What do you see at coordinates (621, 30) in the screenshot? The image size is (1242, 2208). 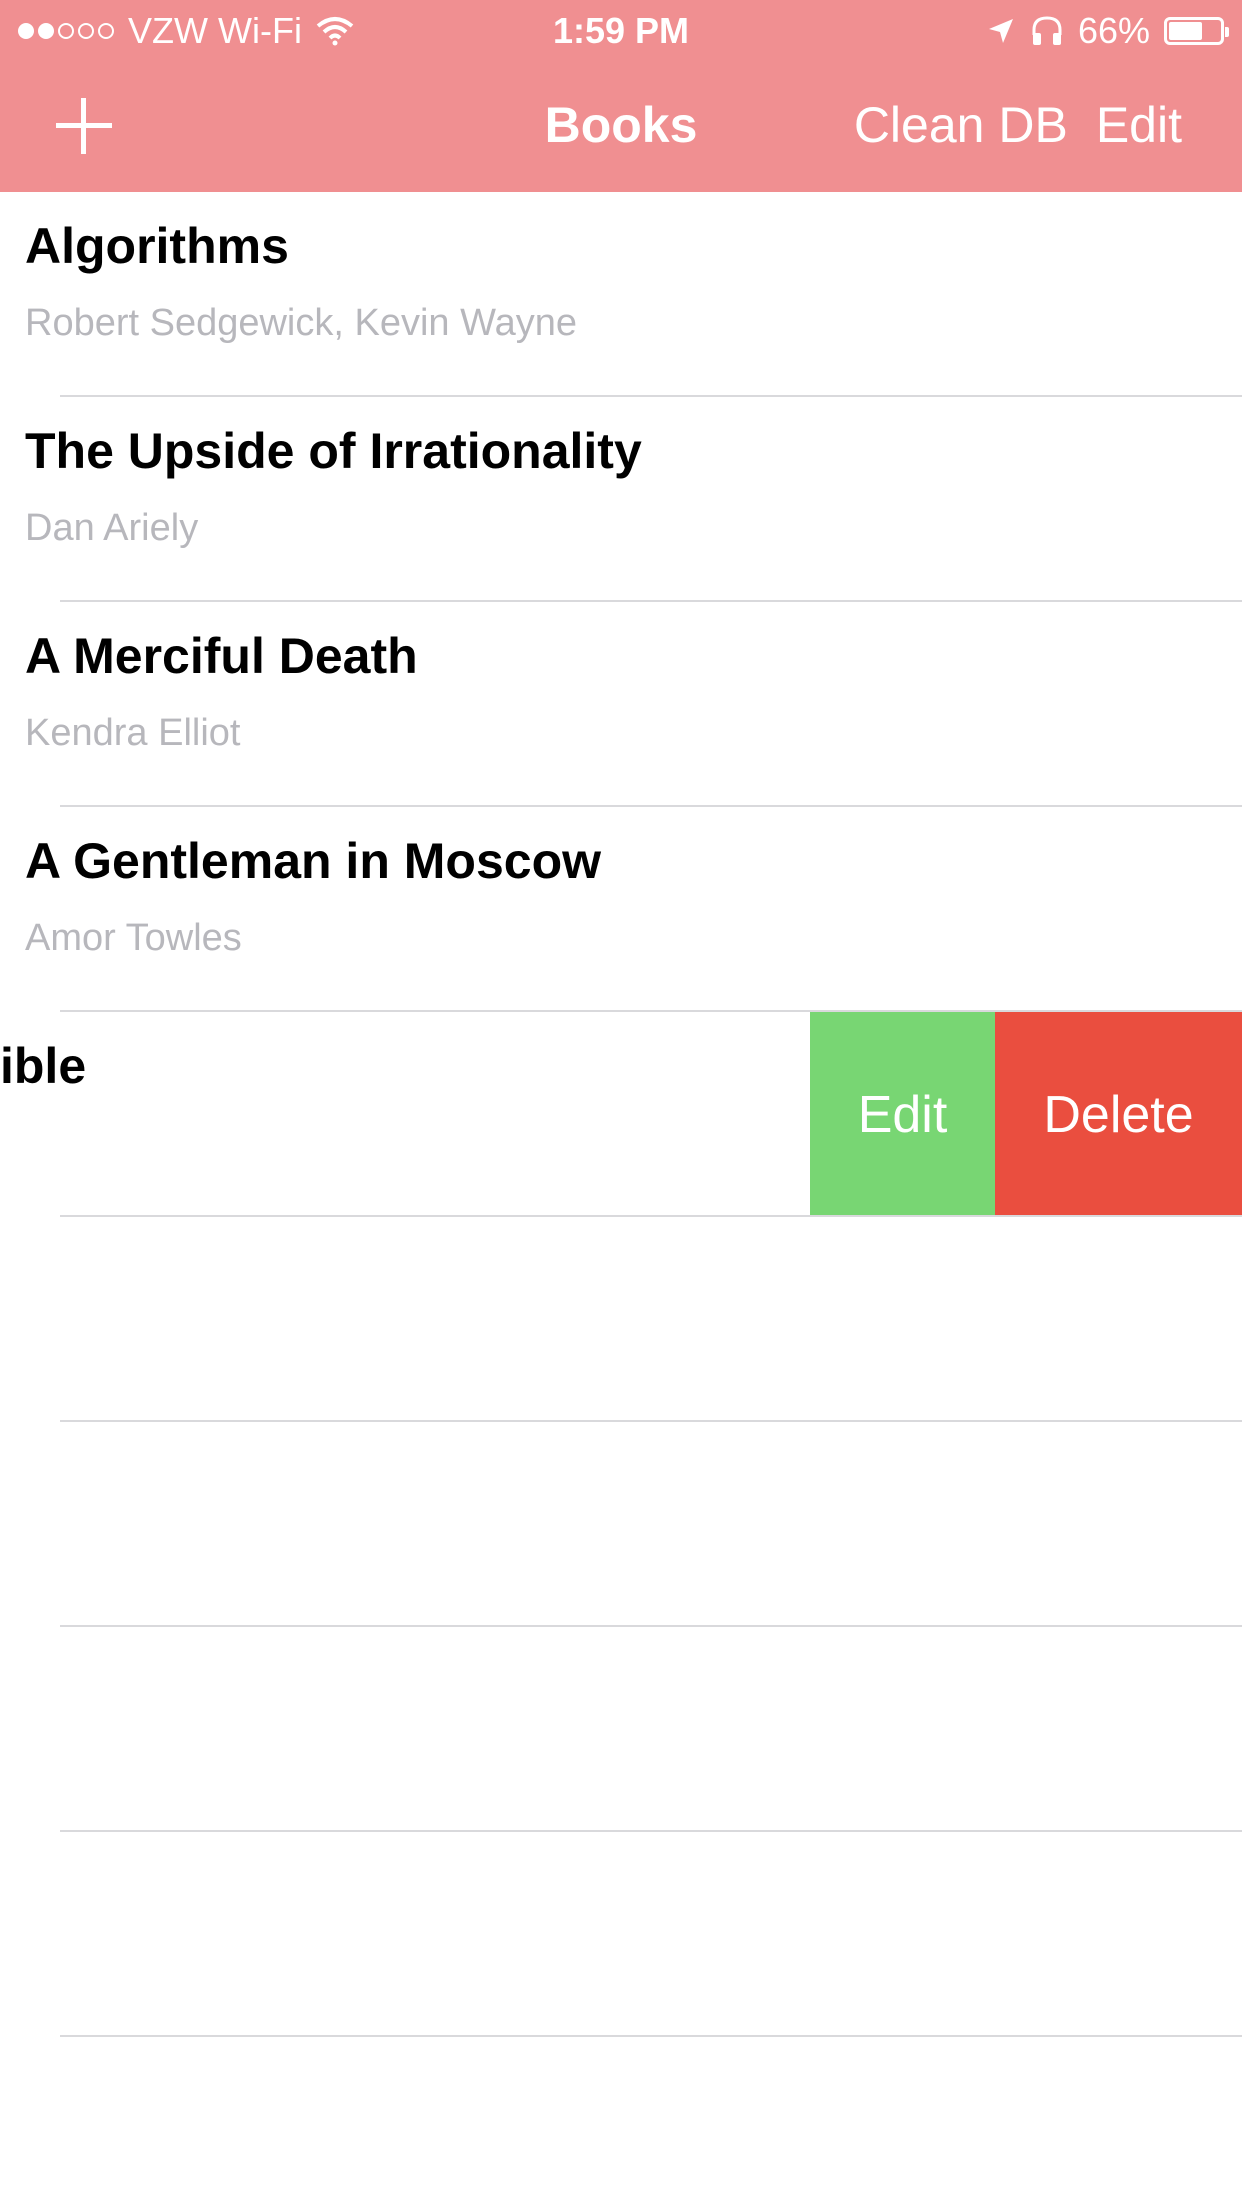 I see `status-bar: VZW Wi-Fi 1:59 PM 66%` at bounding box center [621, 30].